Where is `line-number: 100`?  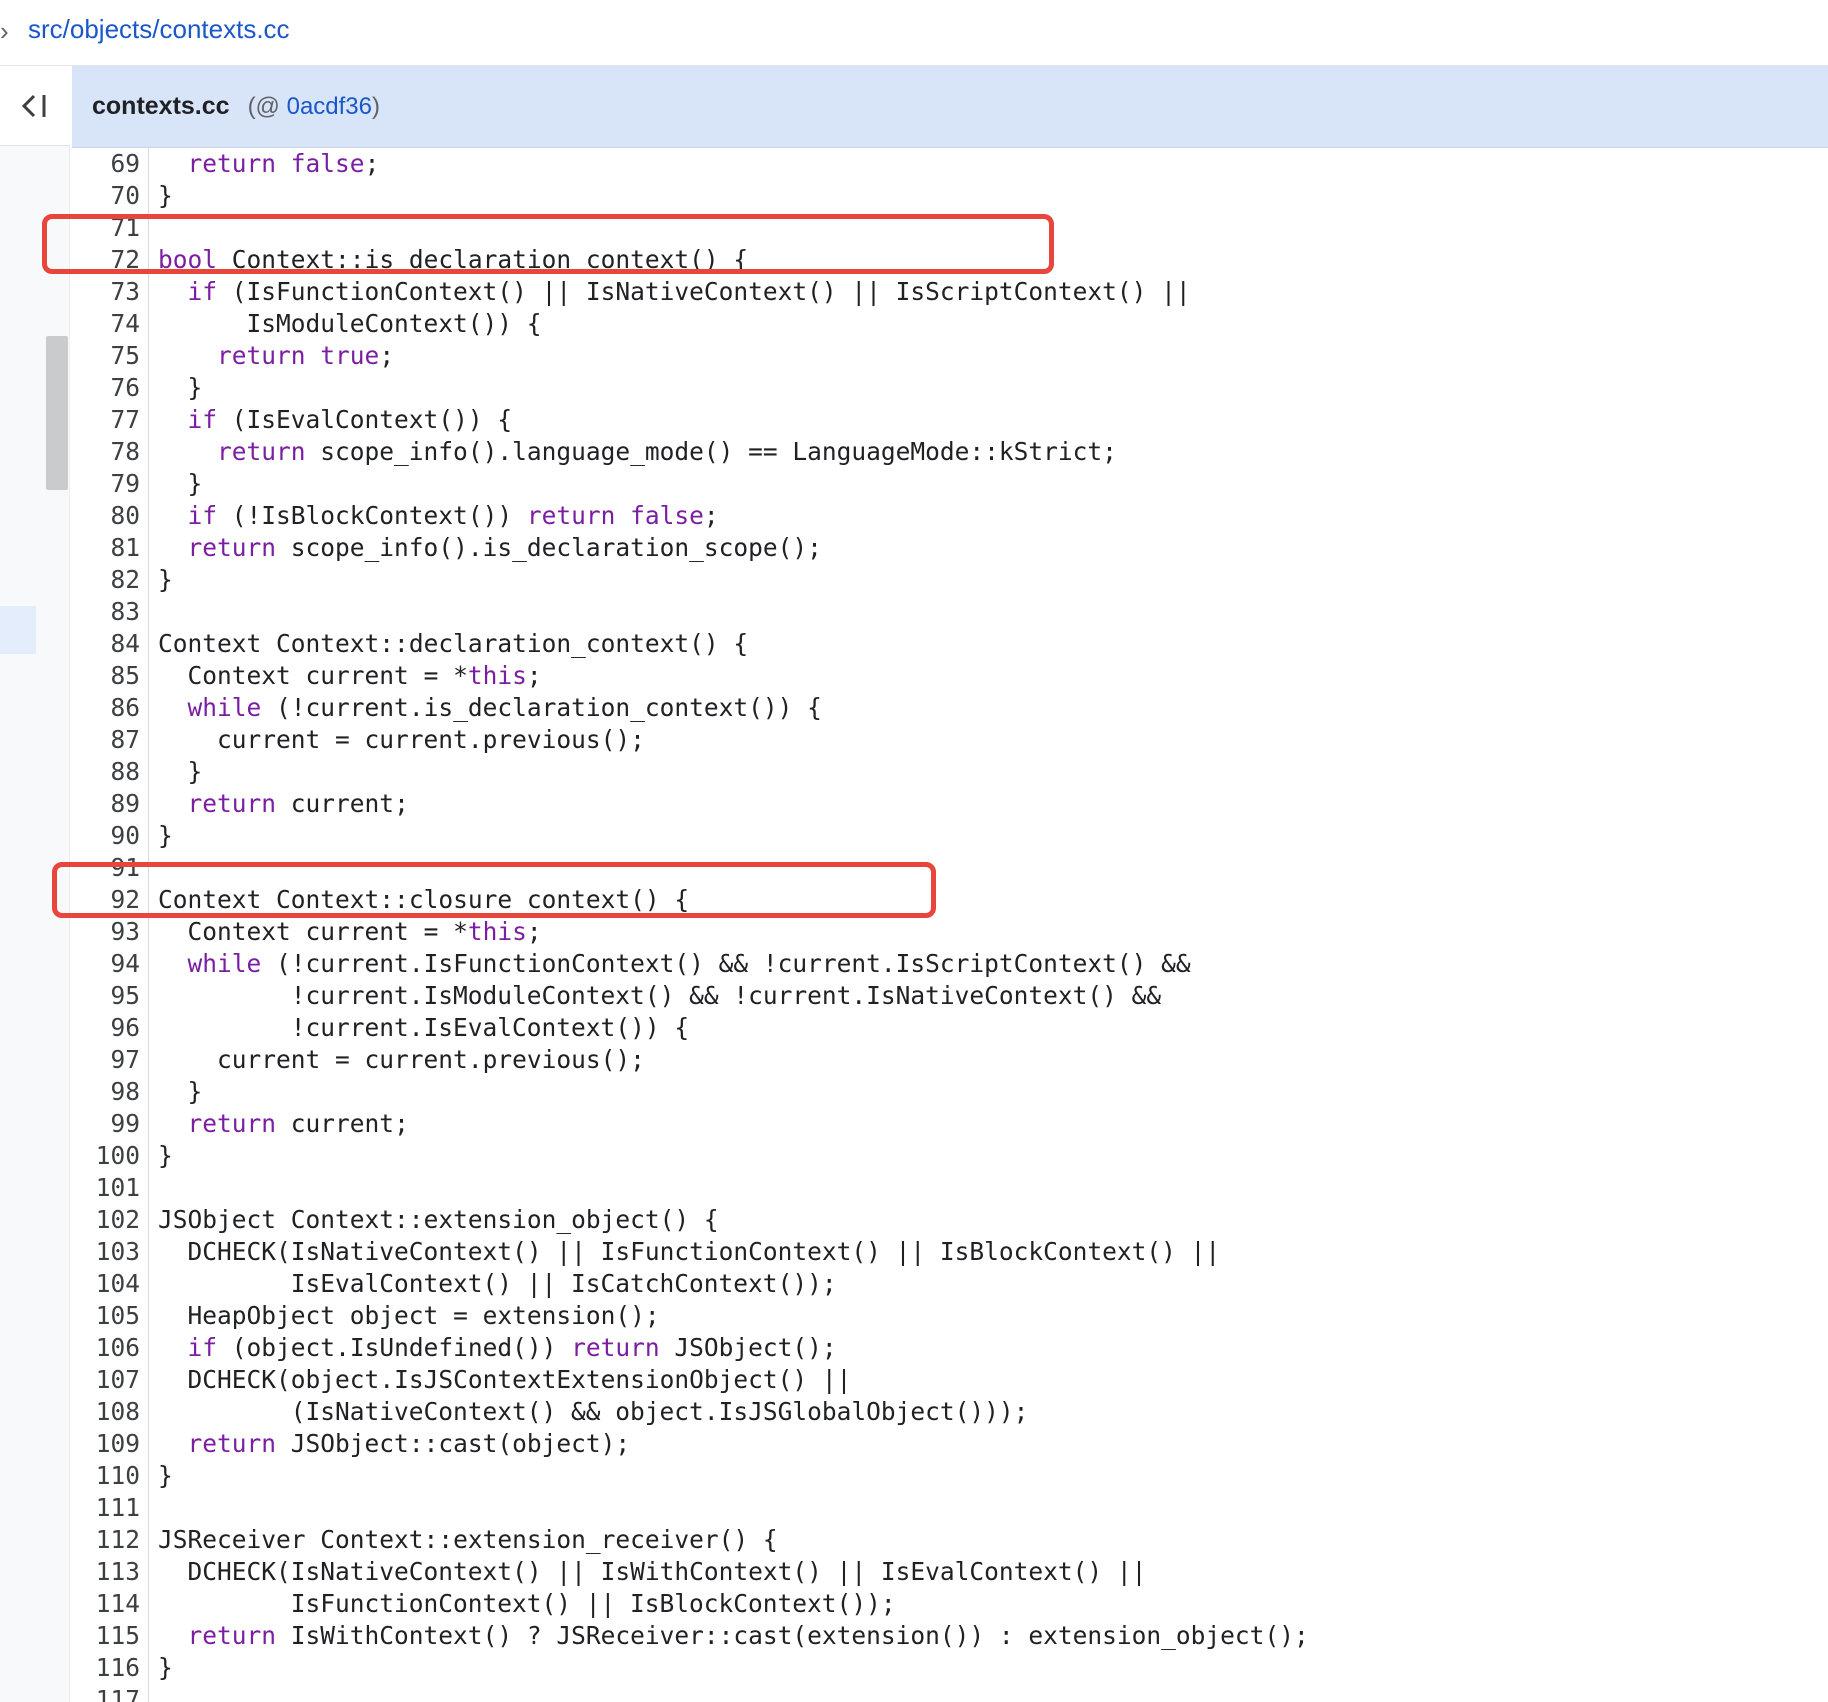
line-number: 100 is located at coordinates (107, 1156).